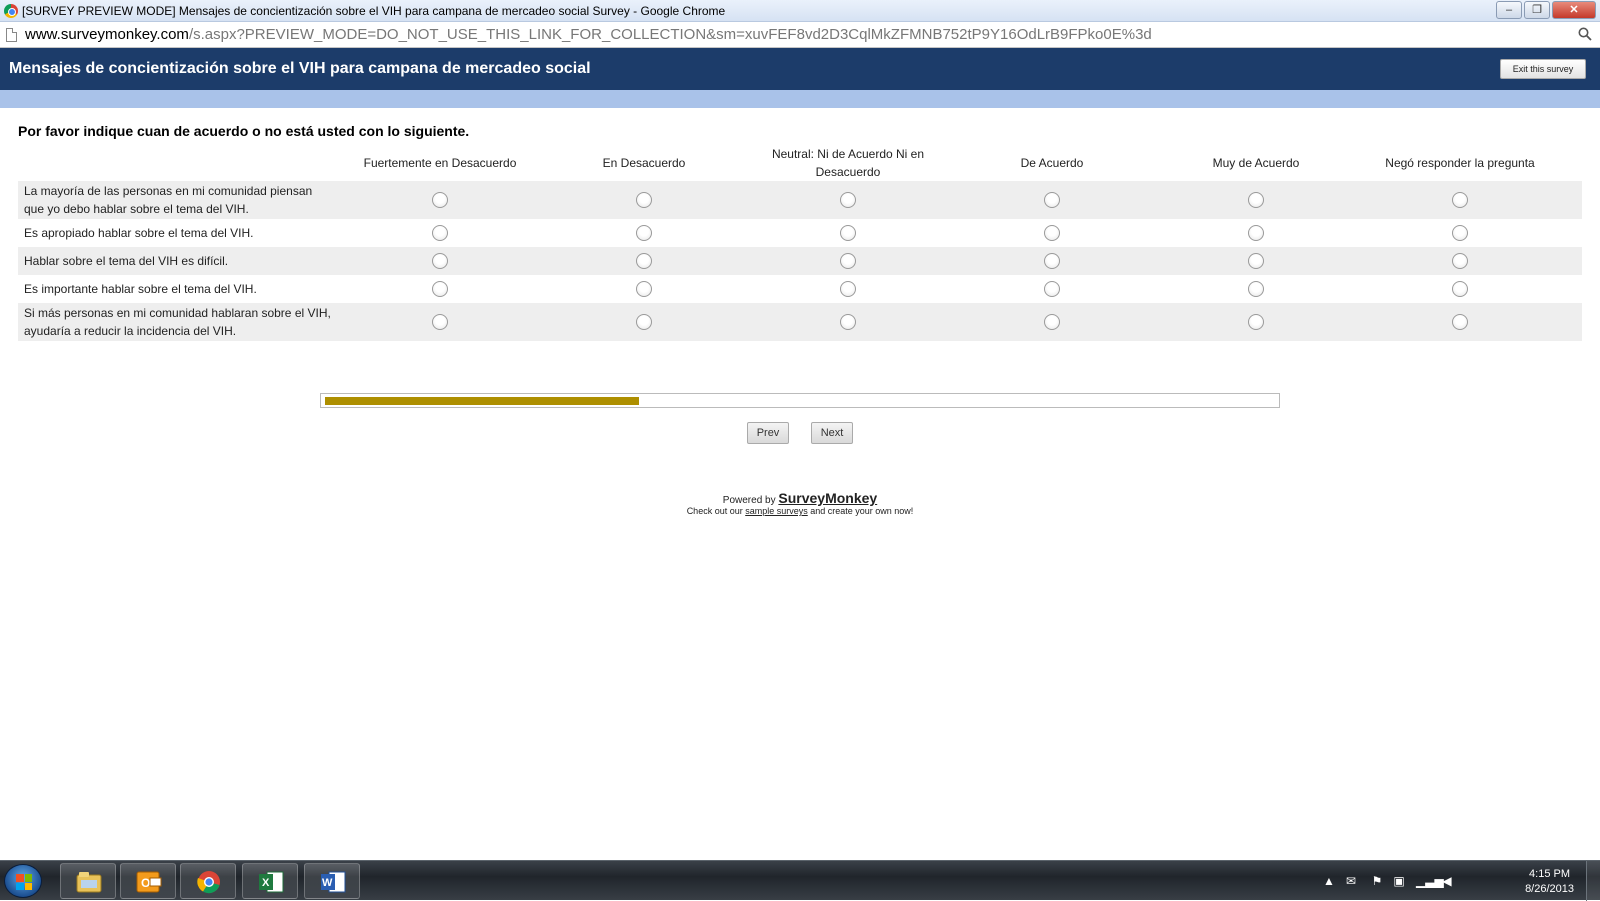 The width and height of the screenshot is (1600, 901). What do you see at coordinates (776, 511) in the screenshot?
I see `sample-surveys-link: sample surveys` at bounding box center [776, 511].